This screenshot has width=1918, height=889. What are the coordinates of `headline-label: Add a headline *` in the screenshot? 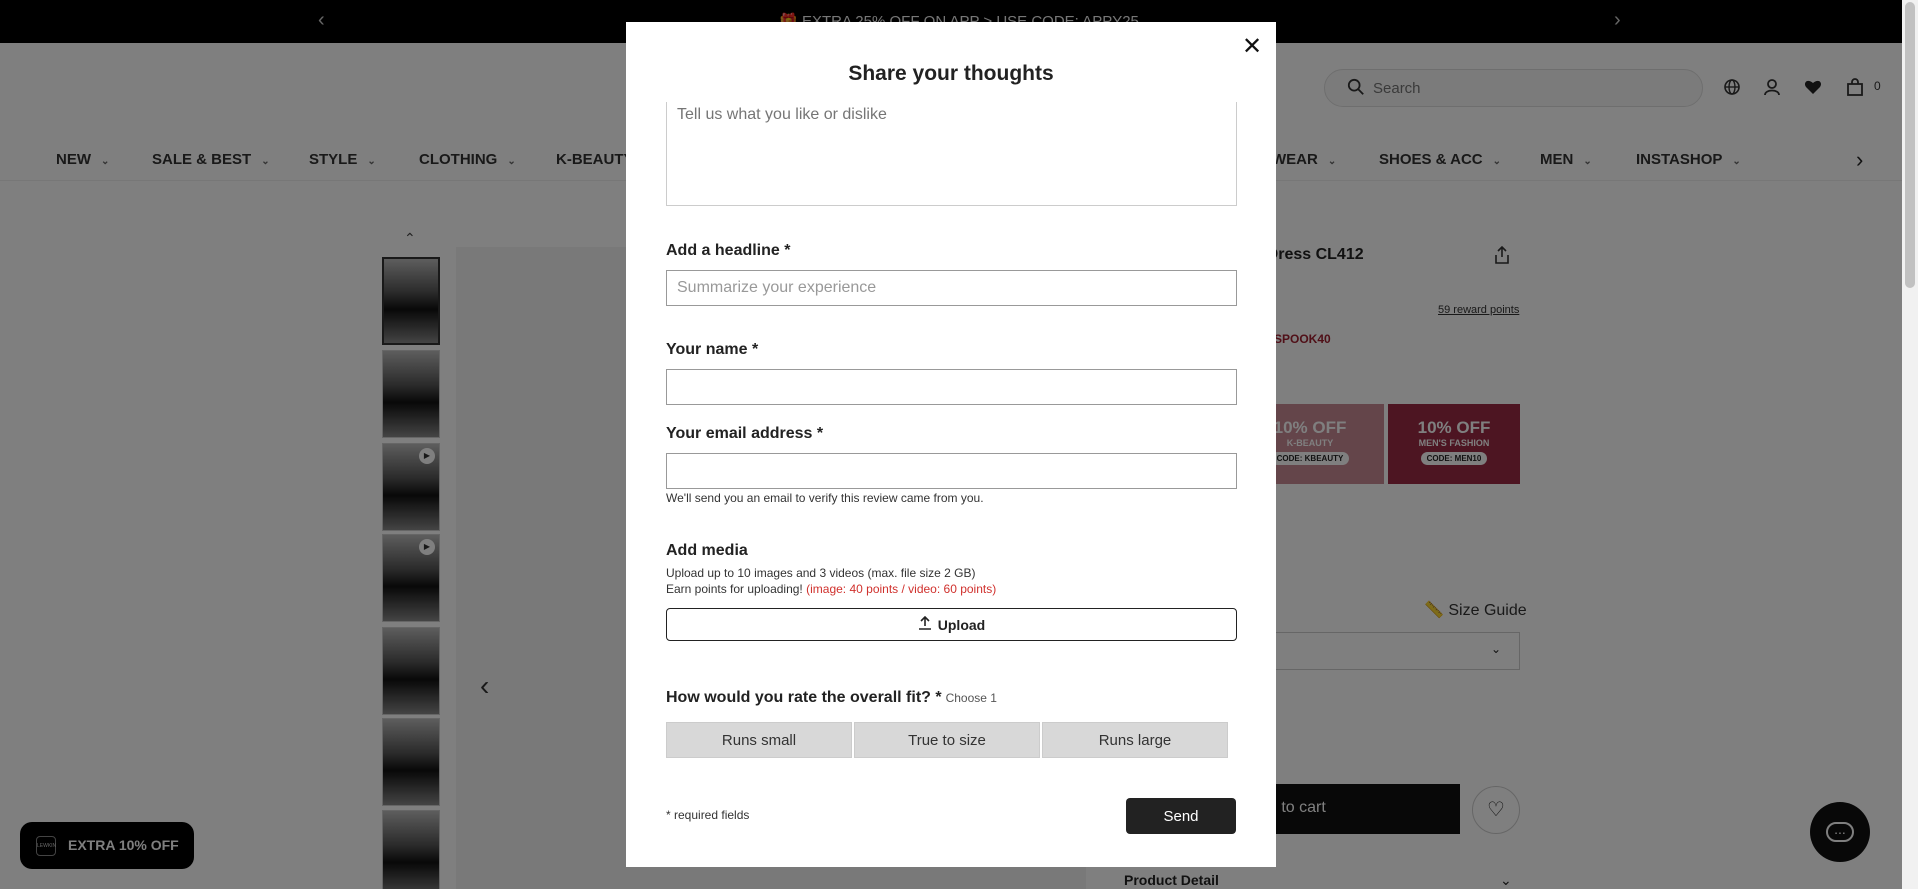 It's located at (728, 250).